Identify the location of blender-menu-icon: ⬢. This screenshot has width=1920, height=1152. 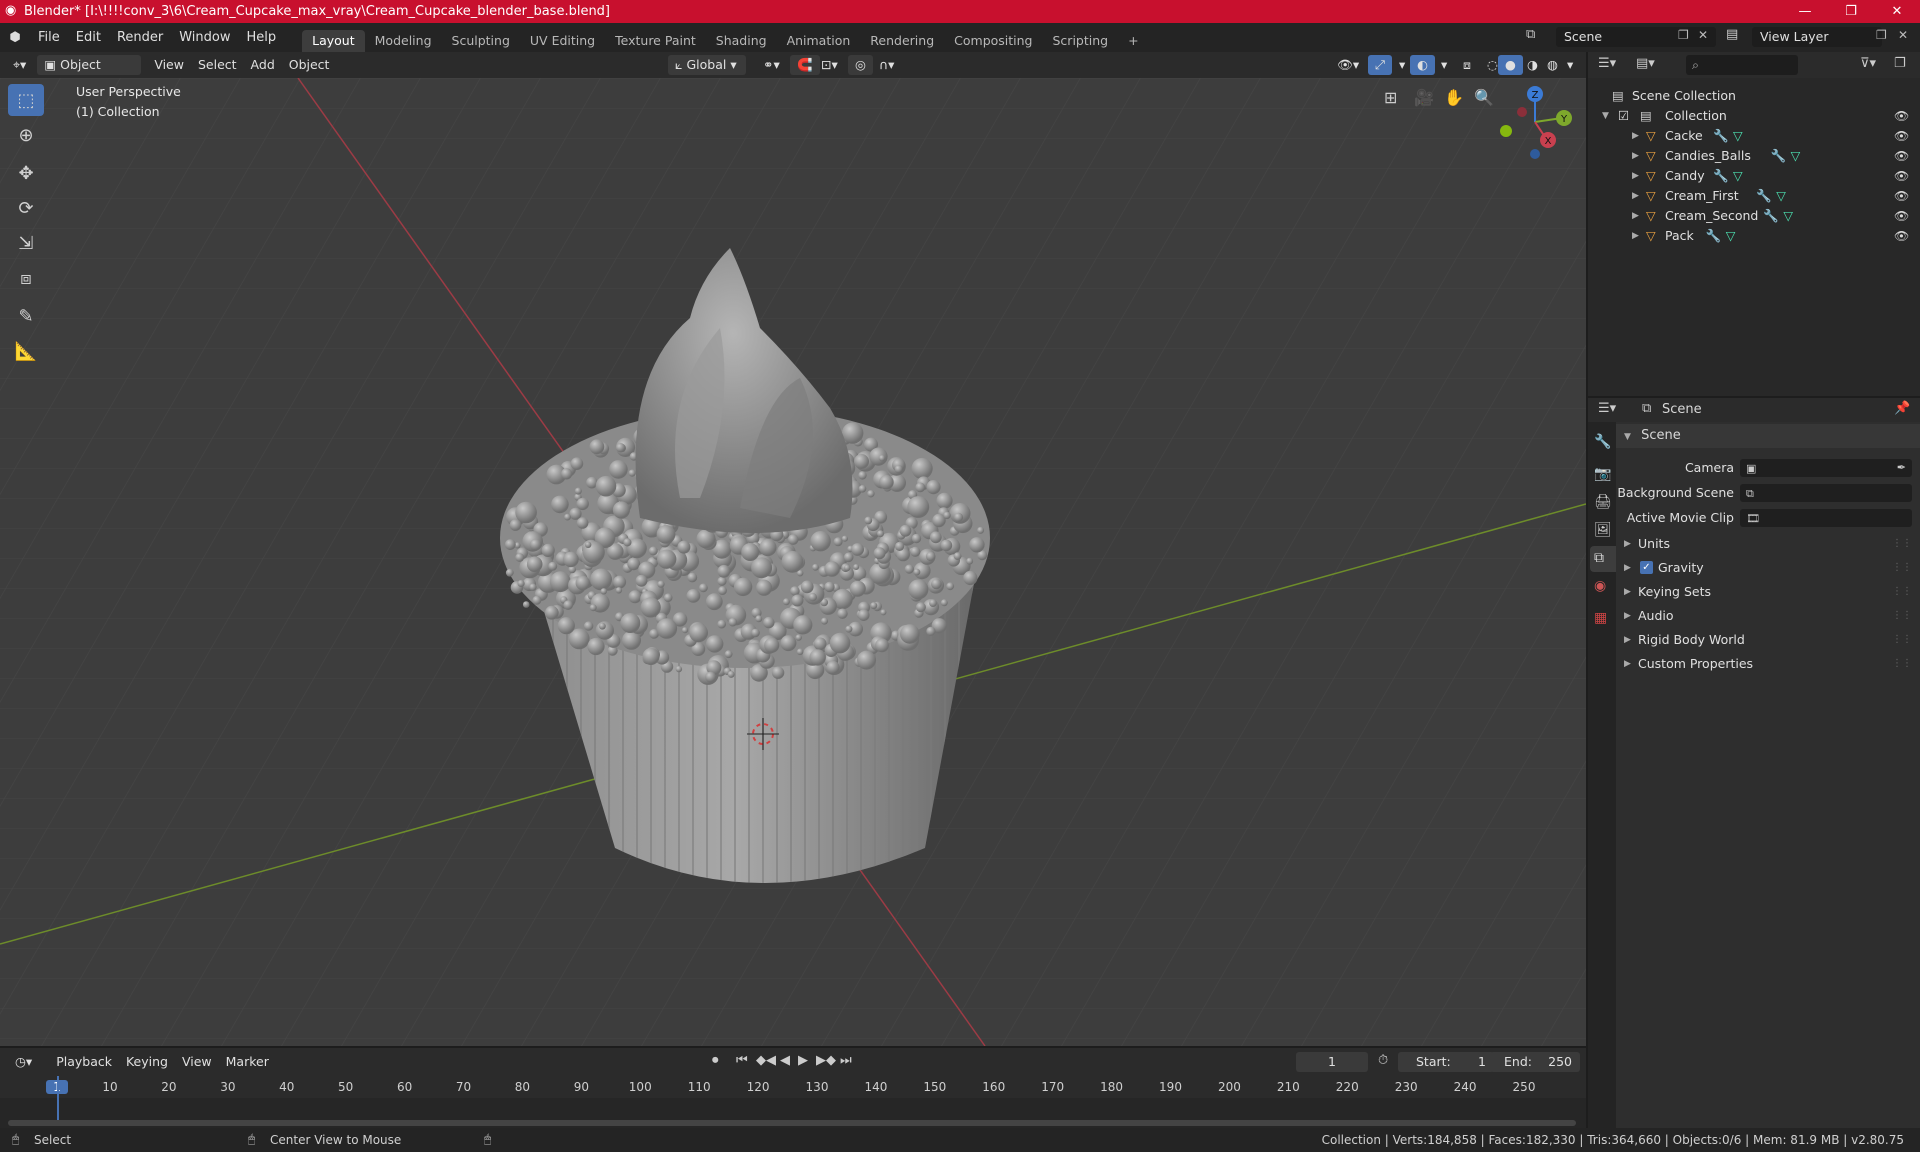
(15, 37).